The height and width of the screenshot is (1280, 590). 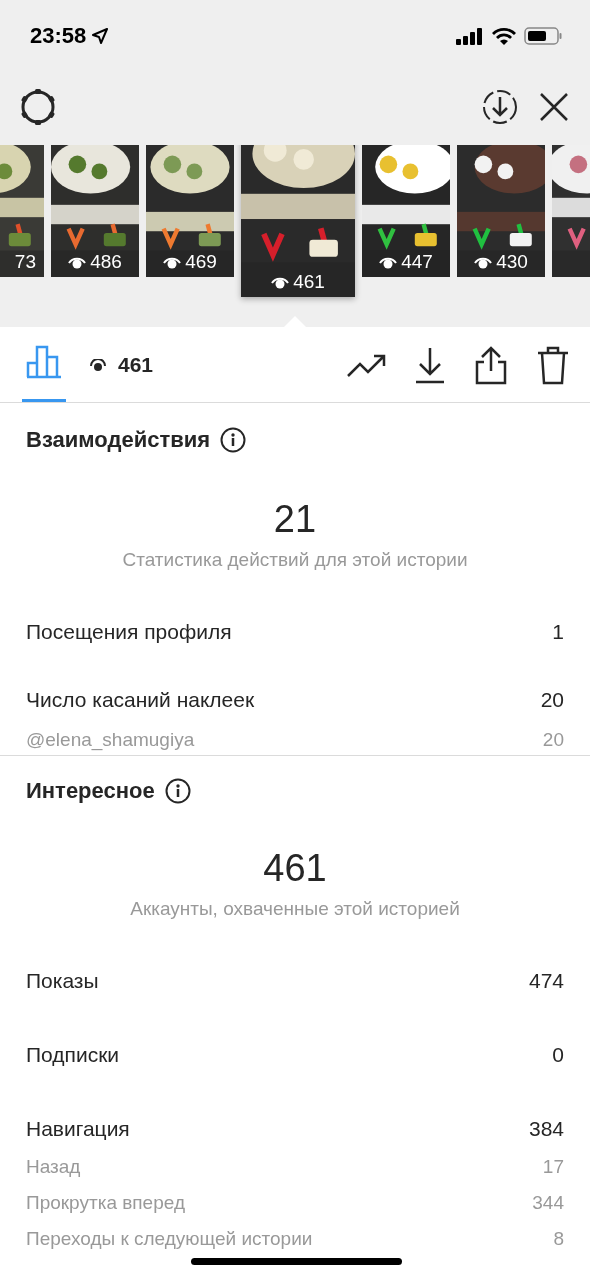 What do you see at coordinates (90, 791) in the screenshot?
I see `section-title: Интересное` at bounding box center [90, 791].